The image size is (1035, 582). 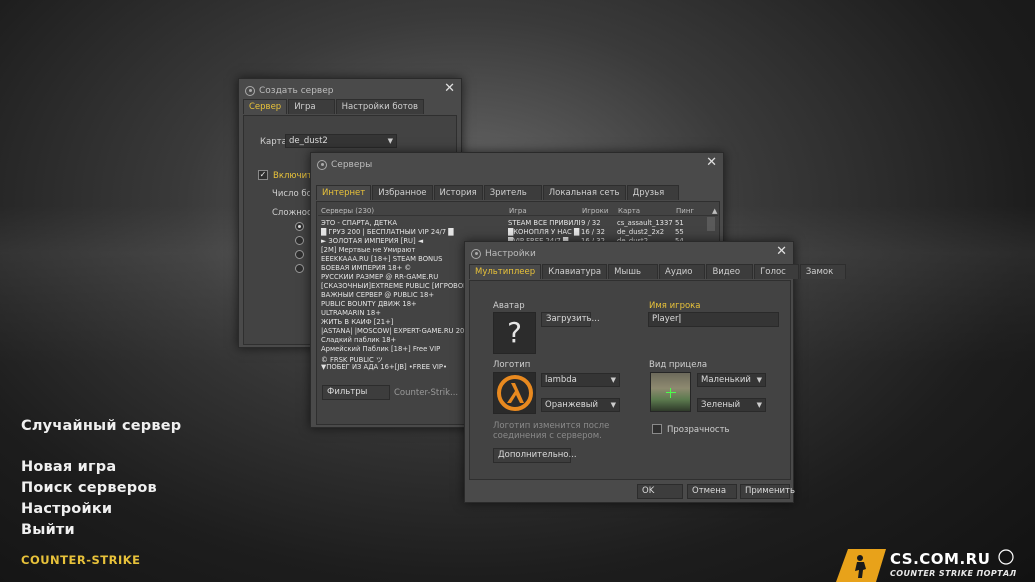 I want to click on tab-mouse: Мышь, so click(x=633, y=271).